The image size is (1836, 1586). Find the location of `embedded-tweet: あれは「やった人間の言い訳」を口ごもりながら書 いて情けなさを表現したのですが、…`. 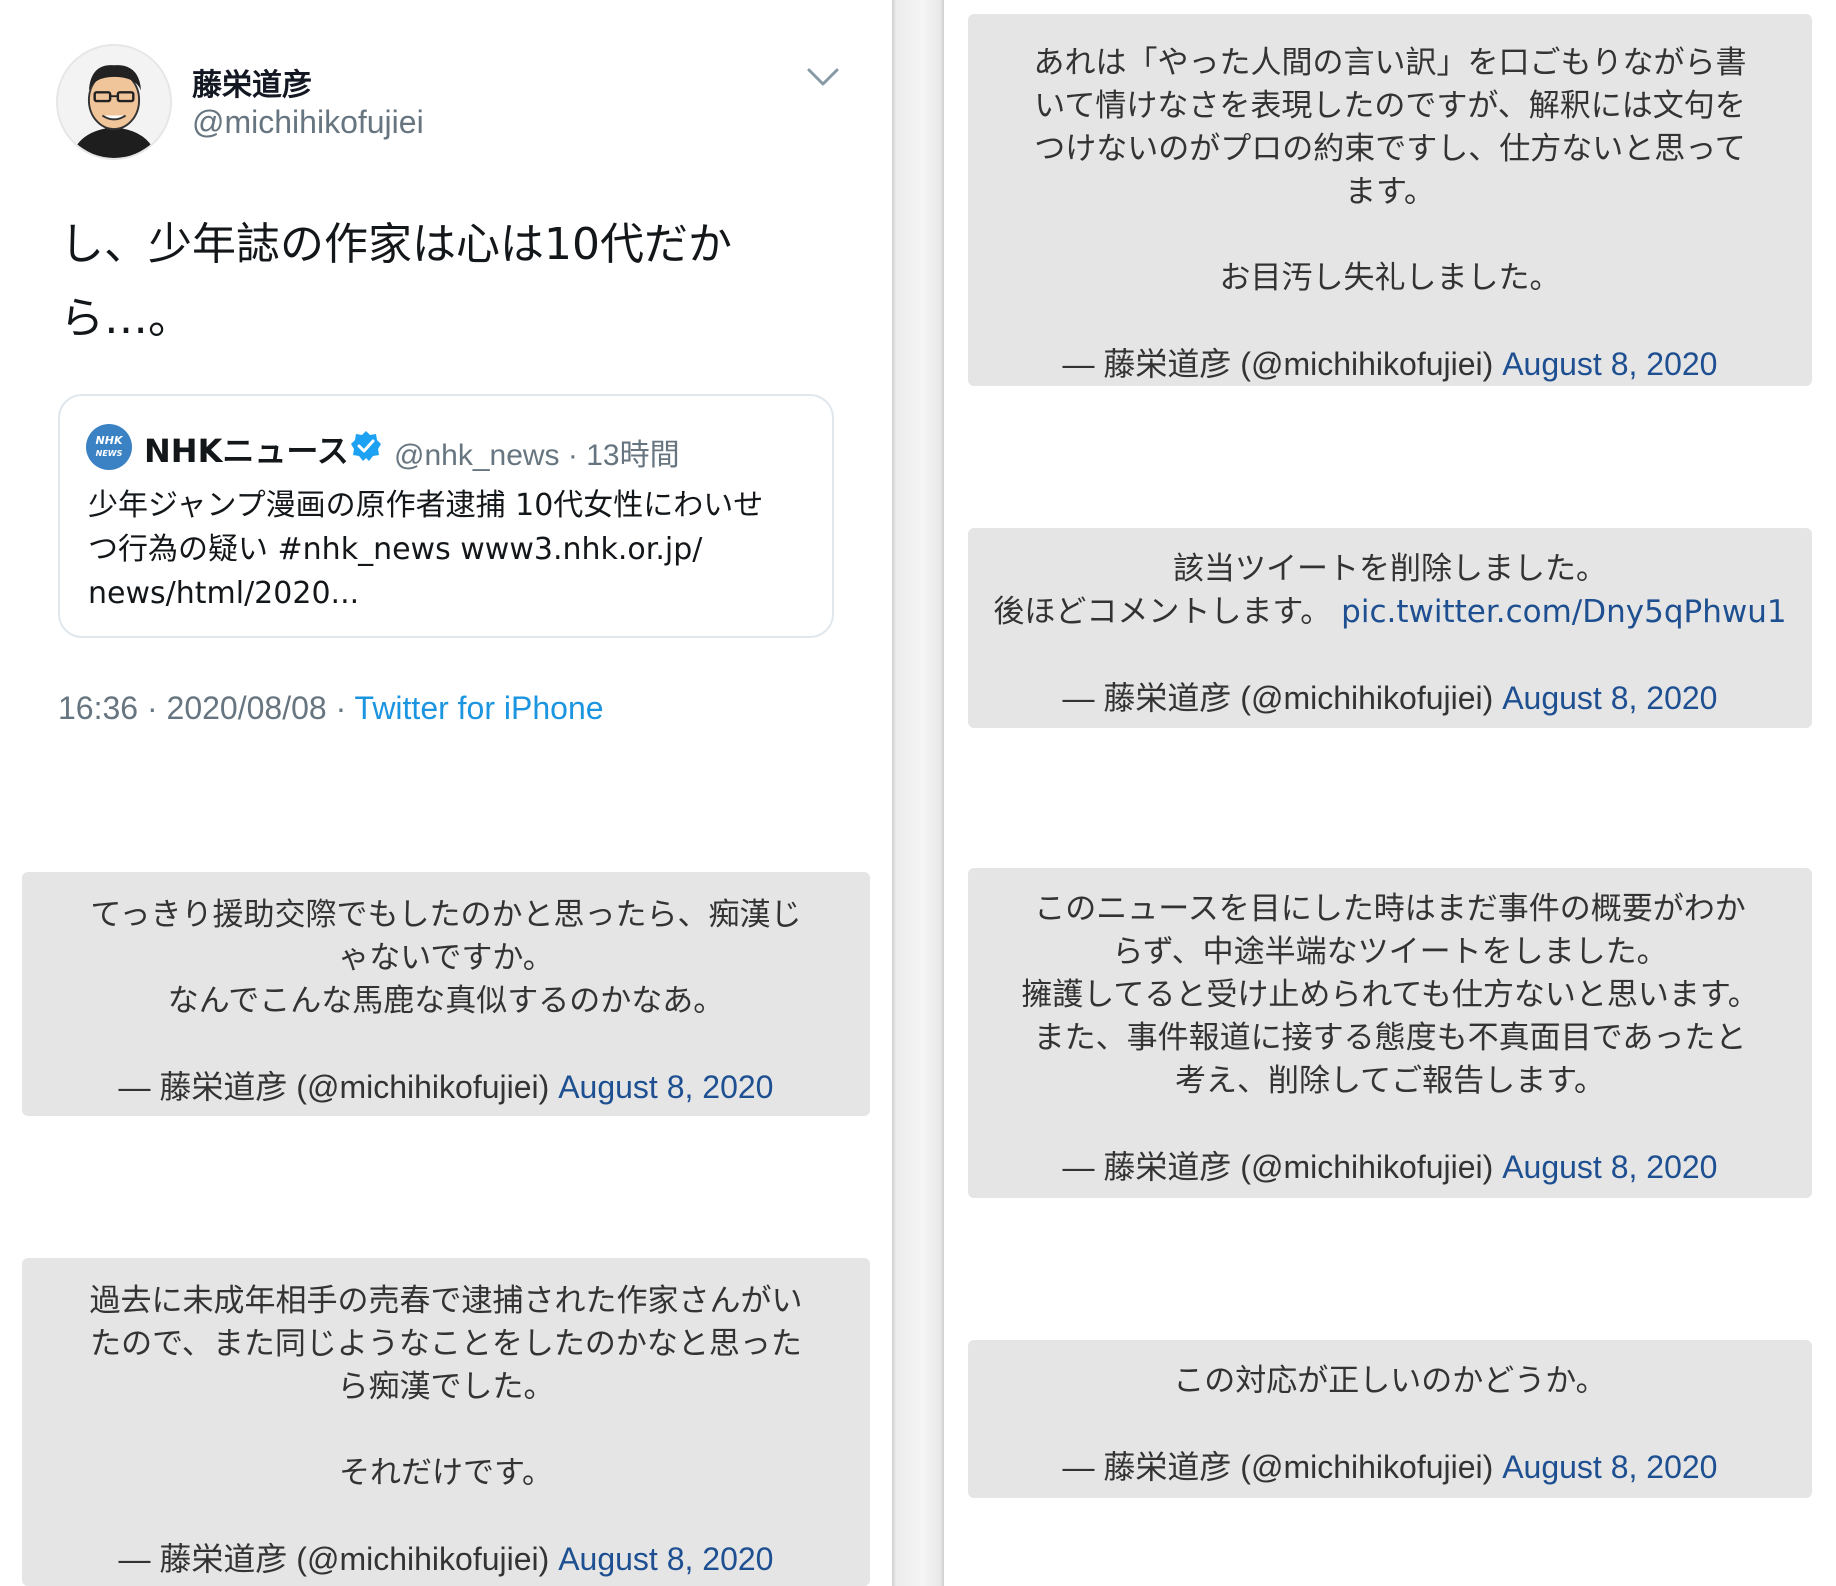

embedded-tweet: あれは「やった人間の言い訳」を口ごもりながら書 いて情けなさを表現したのですが、… is located at coordinates (1390, 200).